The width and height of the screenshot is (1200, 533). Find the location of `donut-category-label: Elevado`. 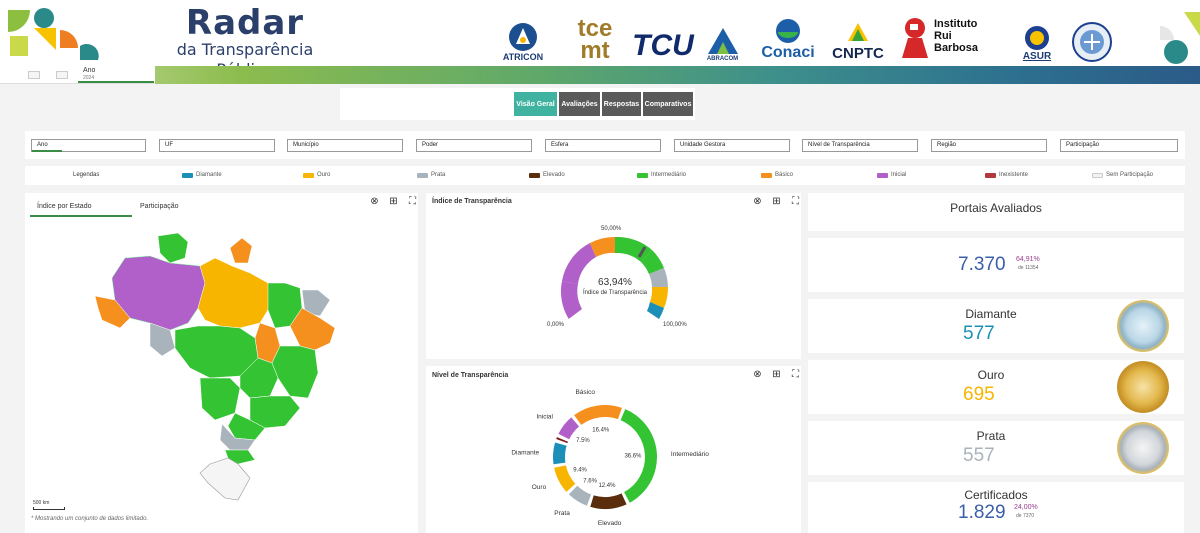

donut-category-label: Elevado is located at coordinates (610, 523).